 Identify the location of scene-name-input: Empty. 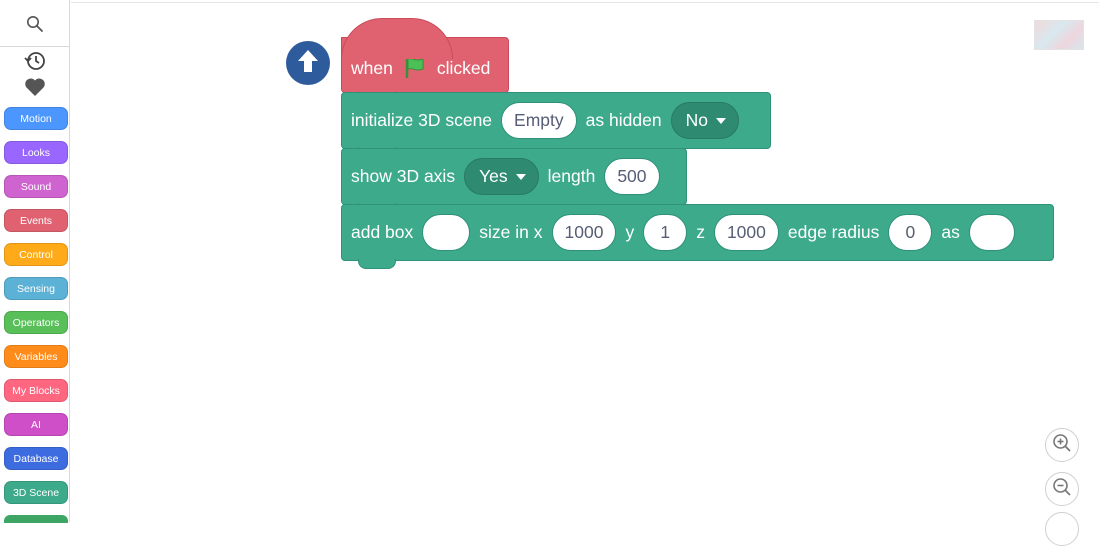
(539, 120).